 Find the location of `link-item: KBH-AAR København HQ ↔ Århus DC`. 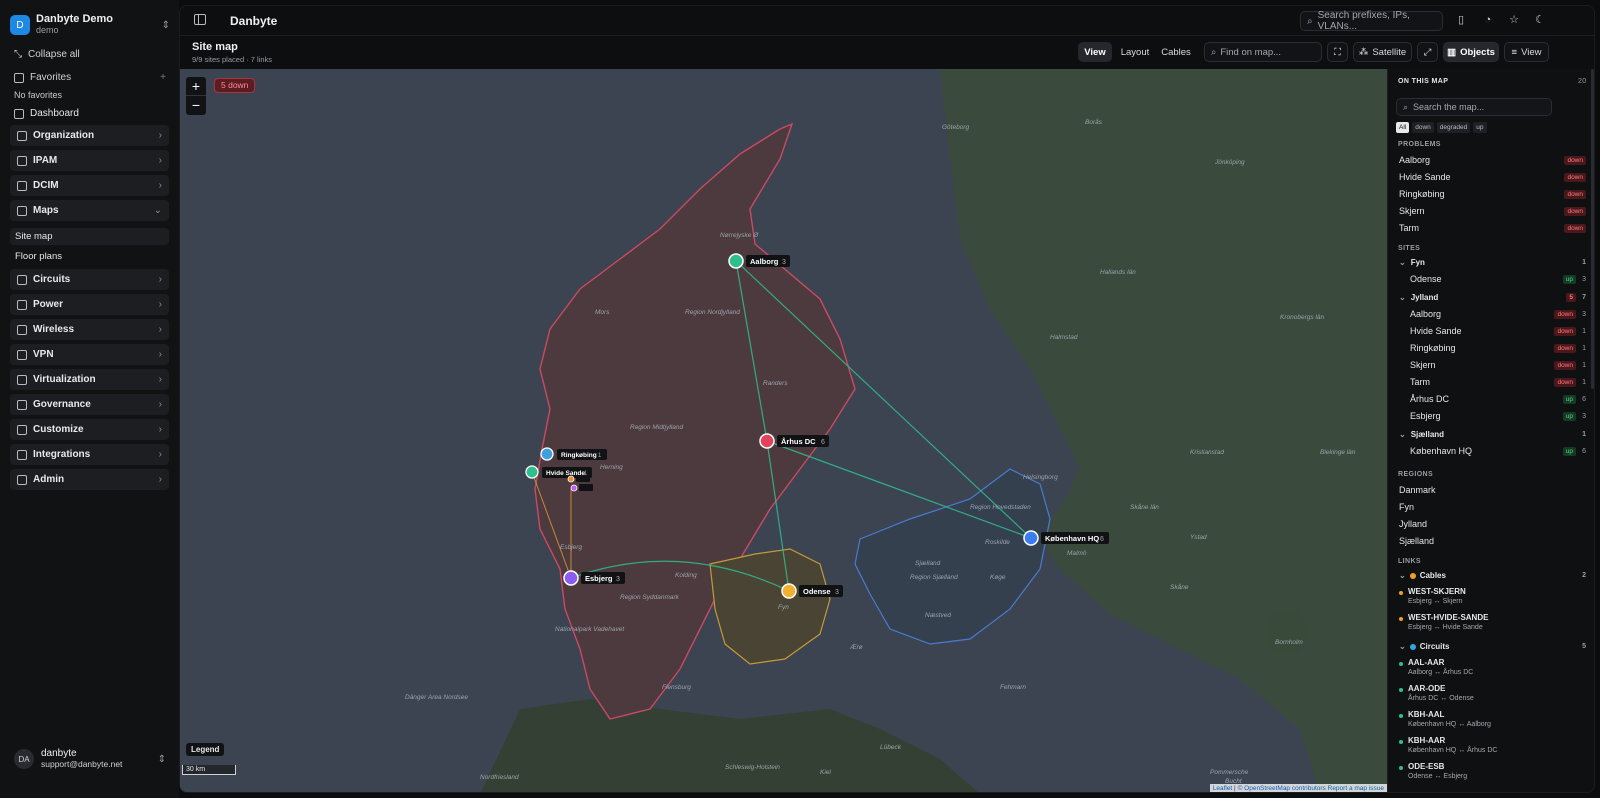

link-item: KBH-AAR København HQ ↔ Århus DC is located at coordinates (1493, 745).